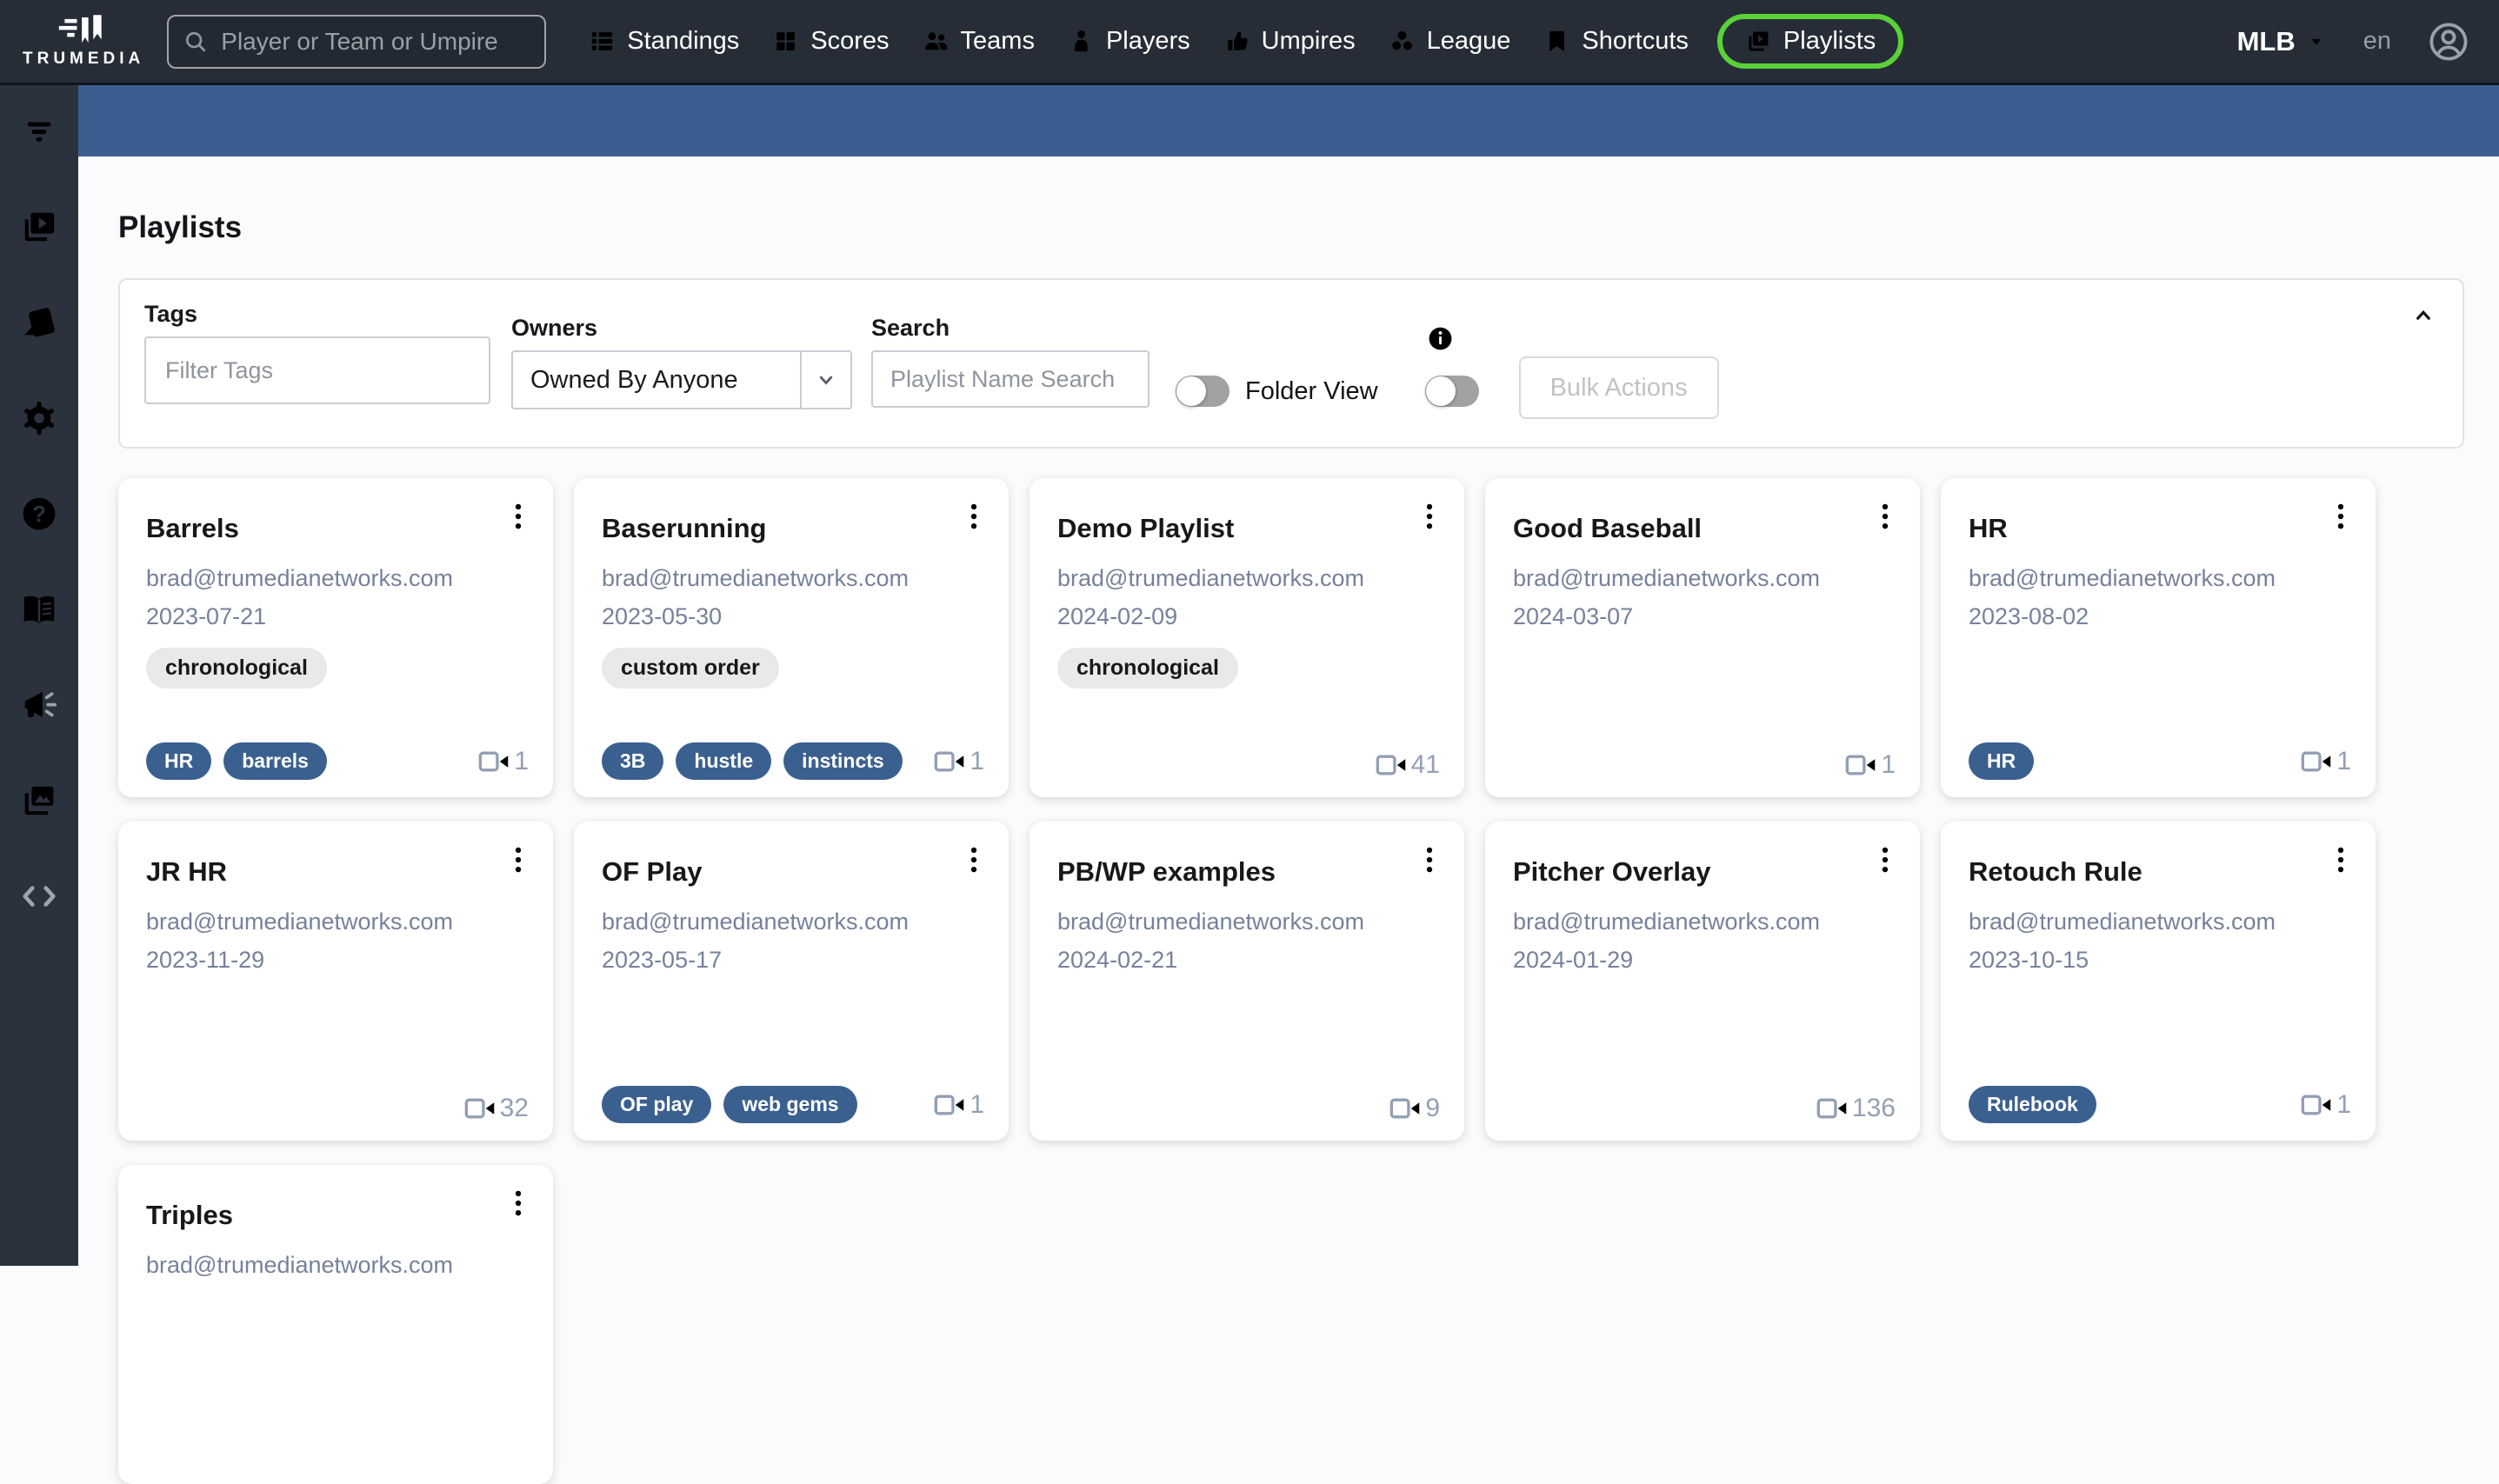 This screenshot has width=2499, height=1484. I want to click on page-title: Playlists, so click(181, 227).